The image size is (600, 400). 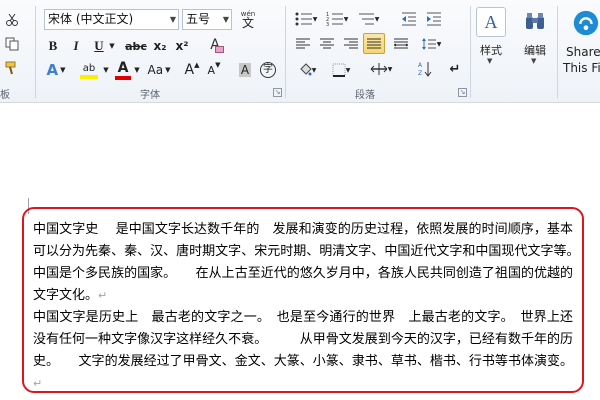 I want to click on asian-layout-button: ▼, so click(x=381, y=69).